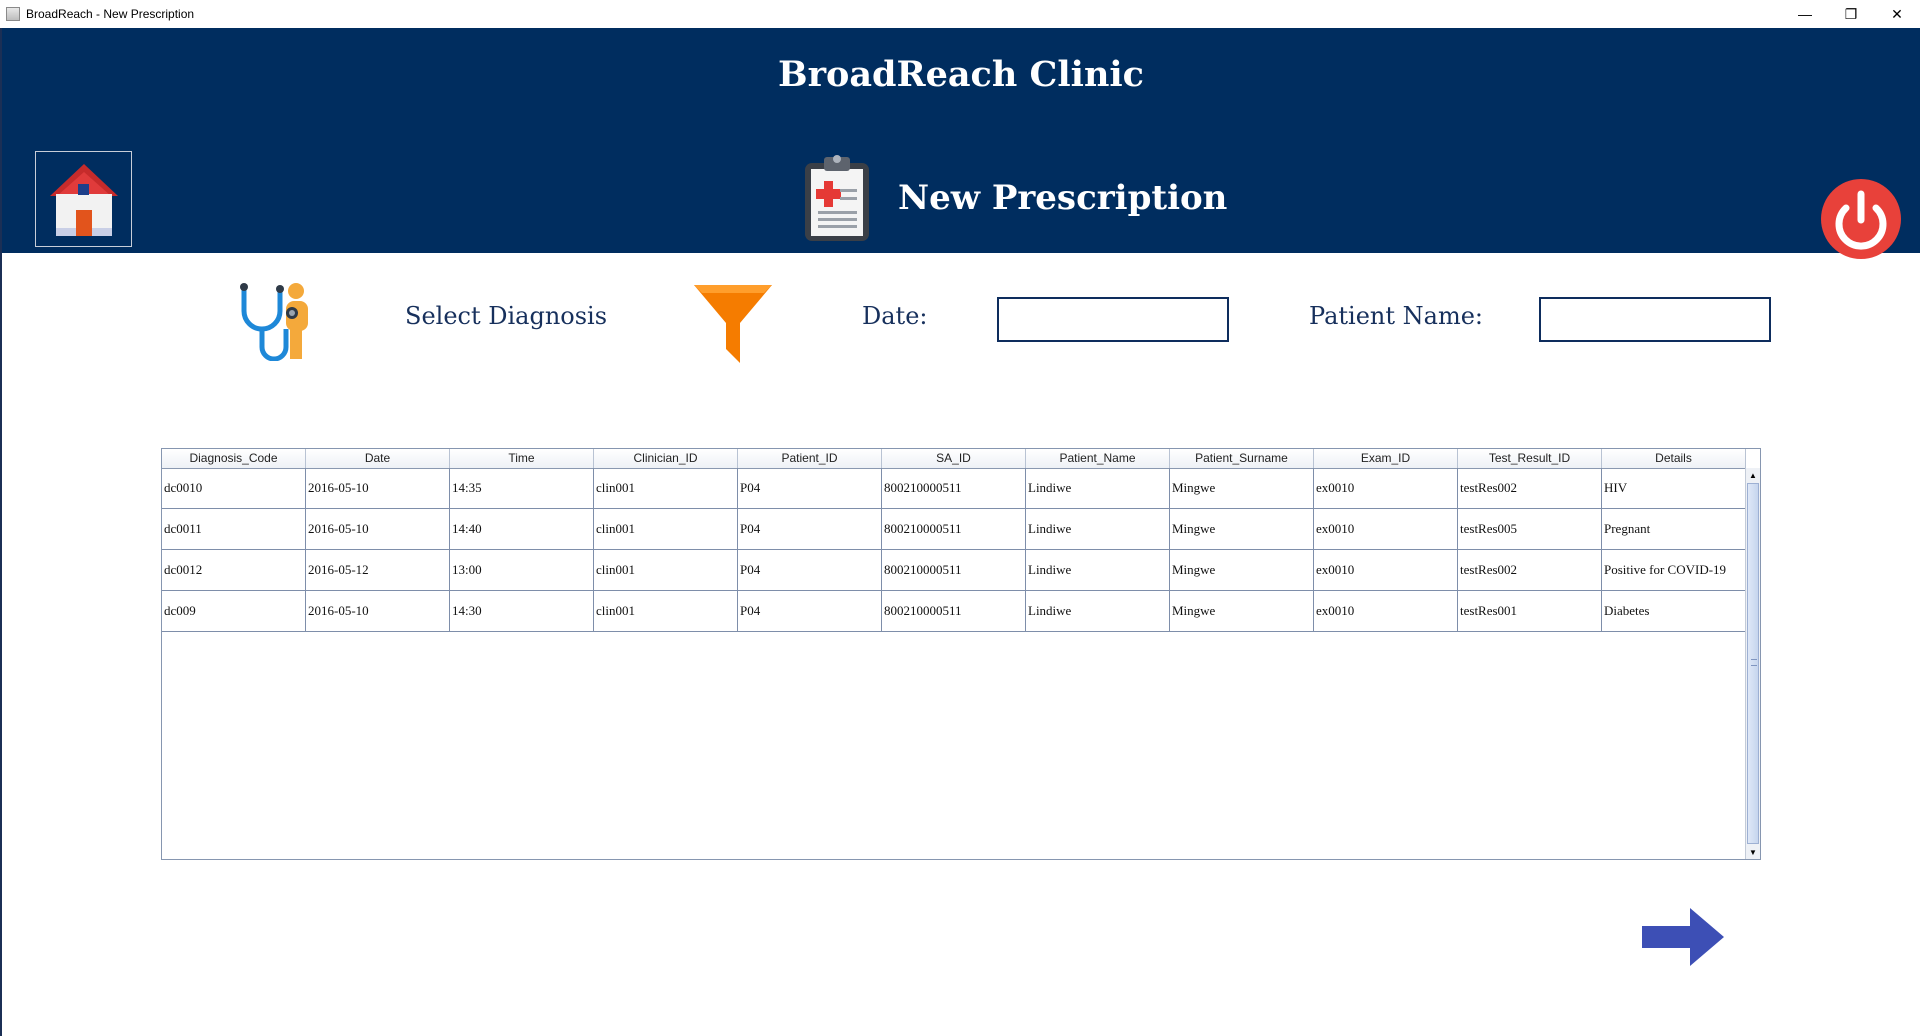 The width and height of the screenshot is (1920, 1036). Describe the element at coordinates (1897, 14) in the screenshot. I see `close-button: ✕` at that location.